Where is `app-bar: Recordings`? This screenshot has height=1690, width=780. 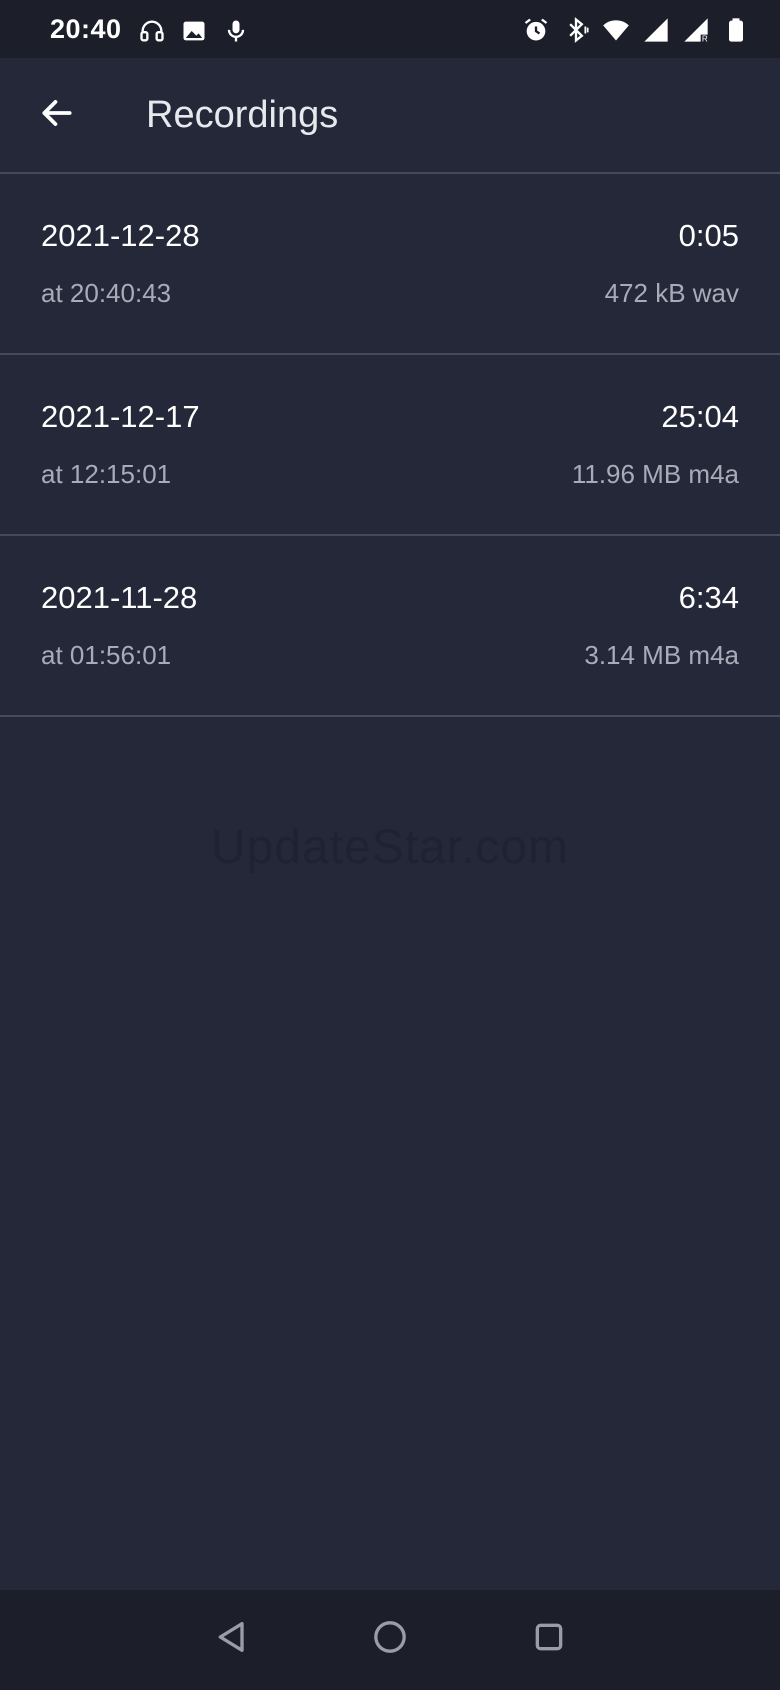
app-bar: Recordings is located at coordinates (390, 116).